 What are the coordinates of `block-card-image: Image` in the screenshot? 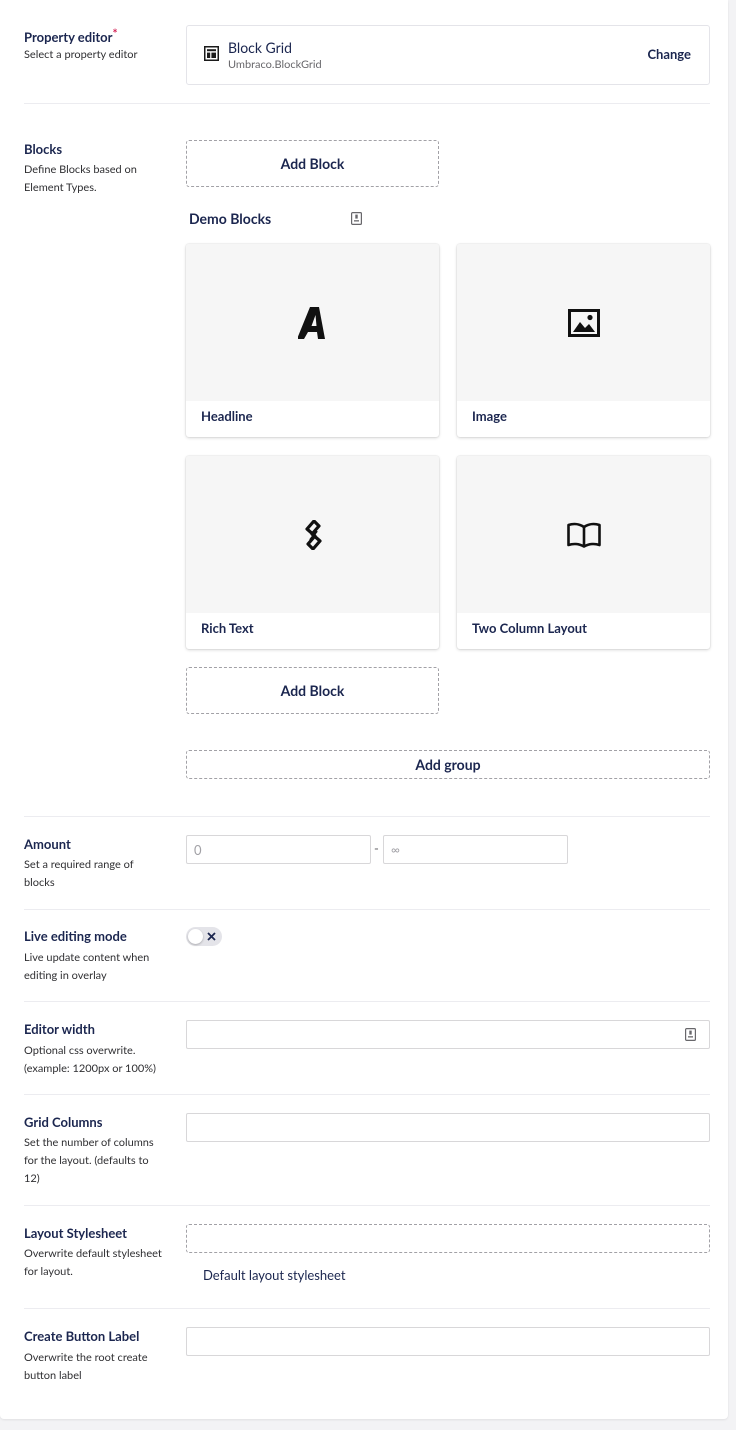 It's located at (583, 340).